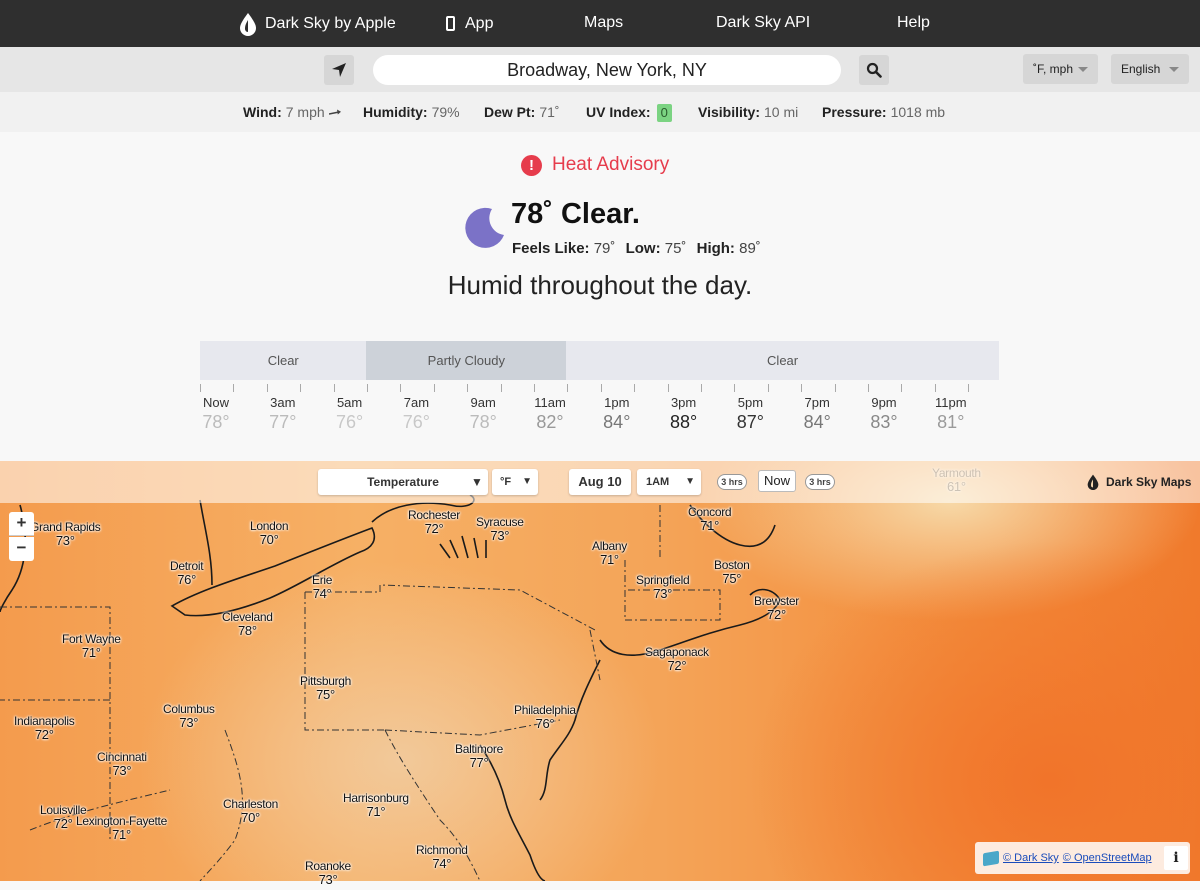 The width and height of the screenshot is (1200, 890). What do you see at coordinates (817, 414) in the screenshot?
I see `hour-column: 7pm 84°` at bounding box center [817, 414].